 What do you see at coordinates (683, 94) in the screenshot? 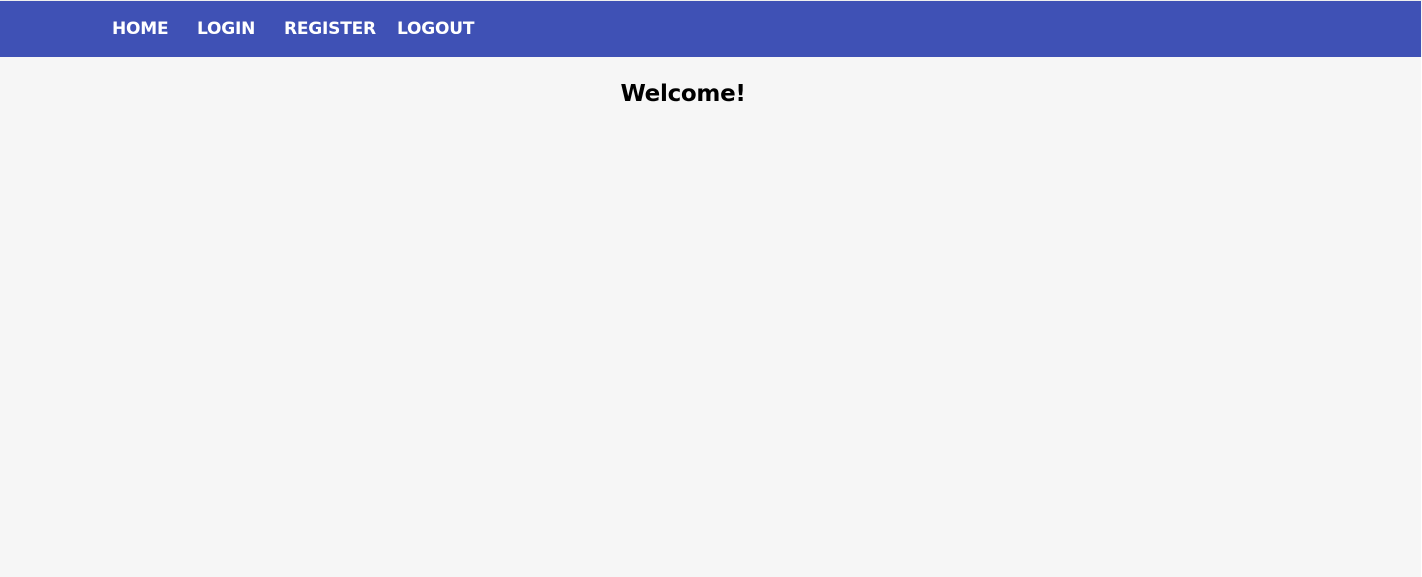
I see `welcome-heading: Welcome!` at bounding box center [683, 94].